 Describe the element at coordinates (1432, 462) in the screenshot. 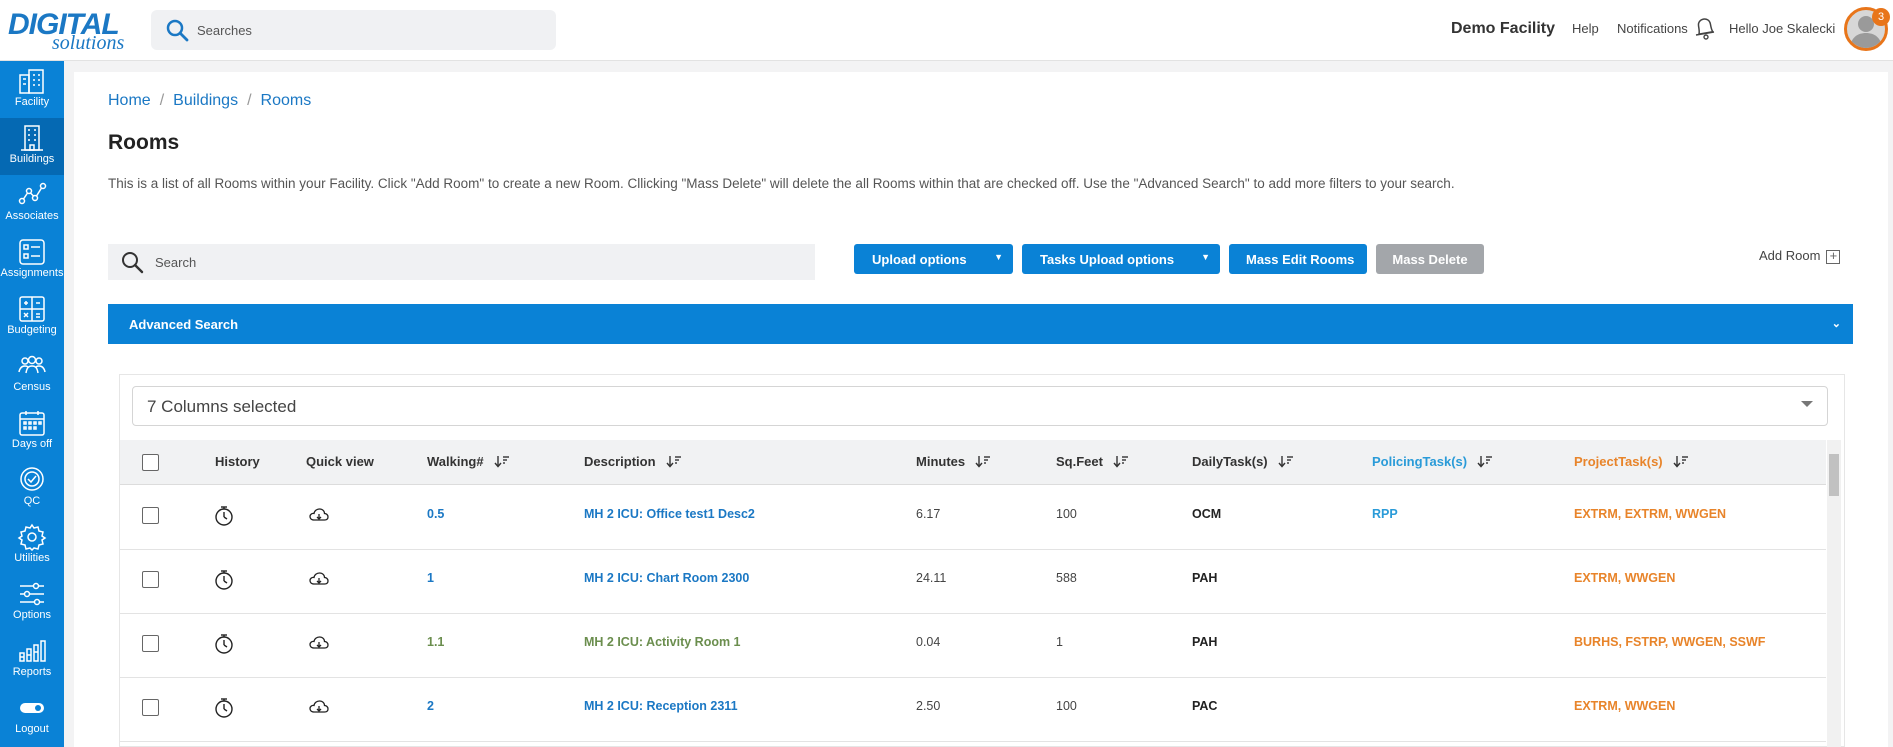

I see `col-policing-tasks: PolicingTask(s)` at that location.